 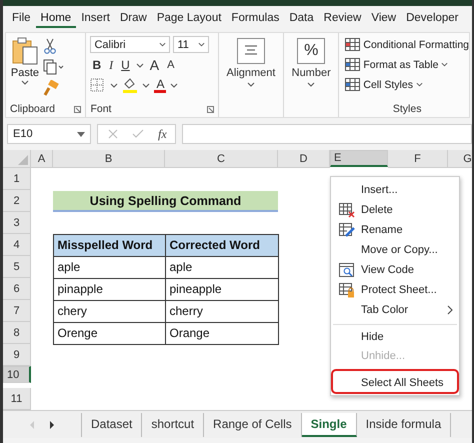 I want to click on styles-button: Conditional Formatting, so click(x=407, y=44).